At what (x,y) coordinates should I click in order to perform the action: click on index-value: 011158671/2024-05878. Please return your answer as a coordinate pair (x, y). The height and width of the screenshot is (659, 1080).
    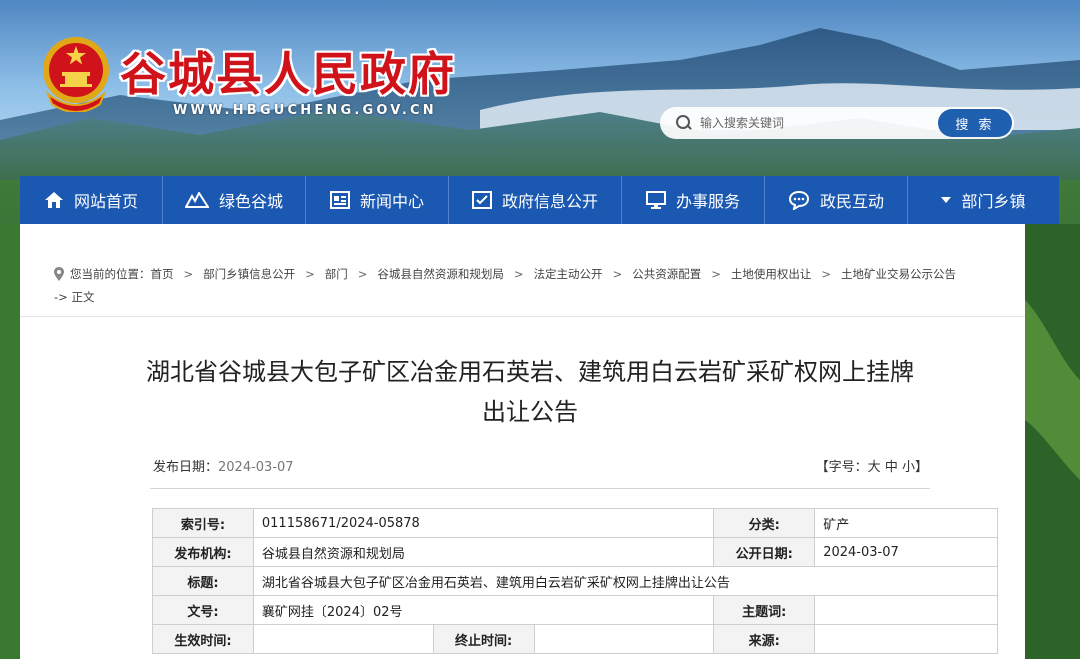
    Looking at the image, I should click on (483, 523).